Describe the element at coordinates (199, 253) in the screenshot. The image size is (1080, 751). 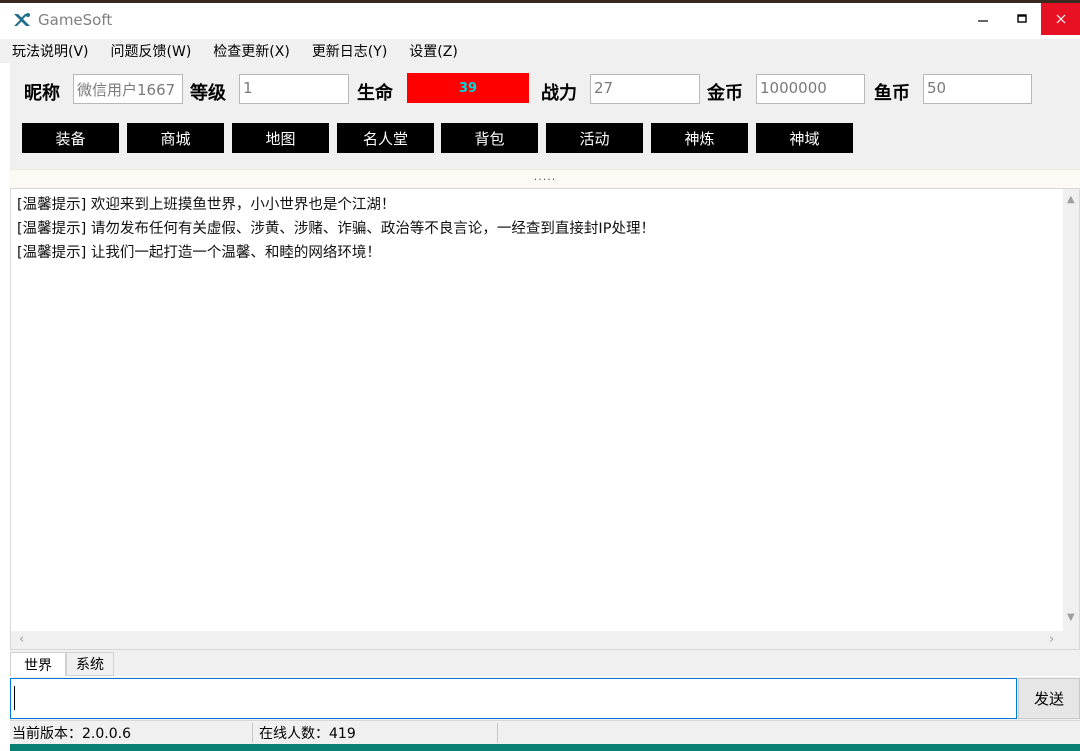
I see `chat-message: [温馨提示] 让我们一起打造一个温馨、和睦的网络环境！` at that location.